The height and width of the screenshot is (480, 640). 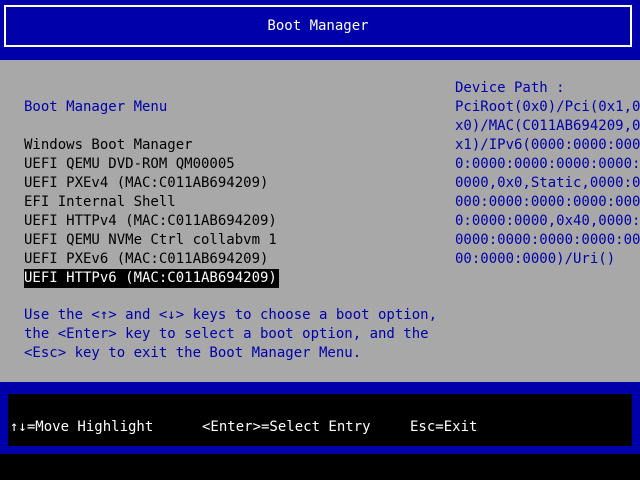 I want to click on device-path-line: x1)/IPv6(0000:0000:000, so click(x=547, y=145).